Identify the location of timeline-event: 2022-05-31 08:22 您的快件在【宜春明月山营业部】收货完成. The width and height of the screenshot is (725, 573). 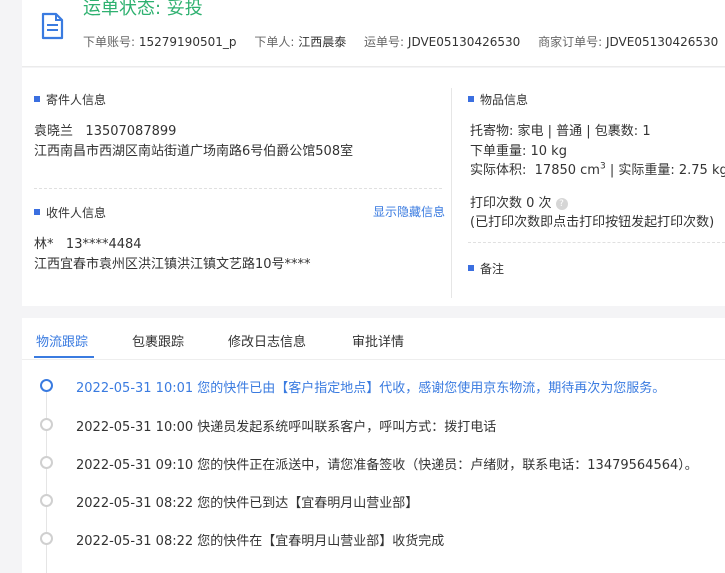
(373, 538).